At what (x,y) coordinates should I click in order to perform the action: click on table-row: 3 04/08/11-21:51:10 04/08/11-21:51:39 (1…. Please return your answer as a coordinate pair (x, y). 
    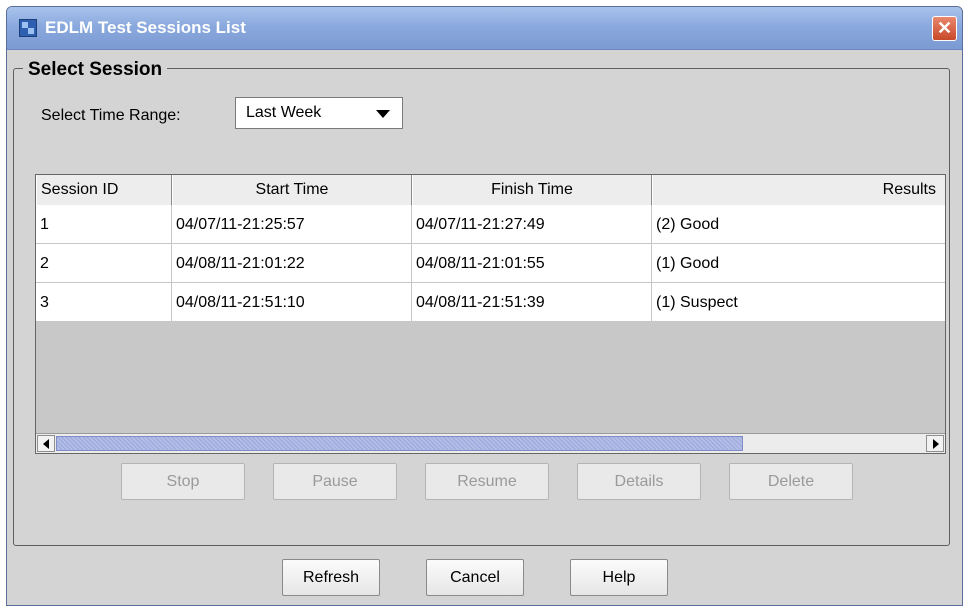
    Looking at the image, I should click on (490, 302).